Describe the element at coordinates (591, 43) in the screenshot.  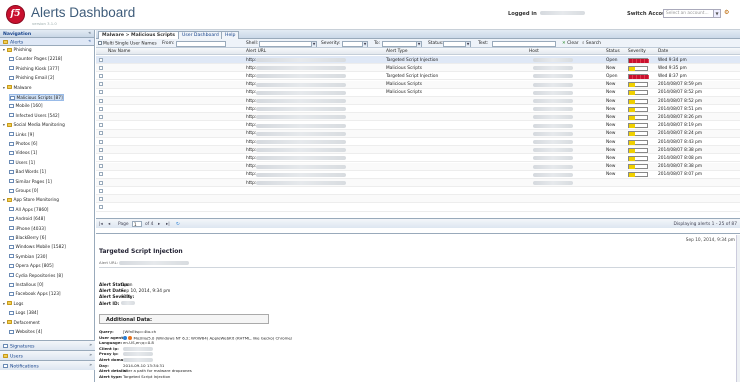
I see `search-button: ⌕ Search` at that location.